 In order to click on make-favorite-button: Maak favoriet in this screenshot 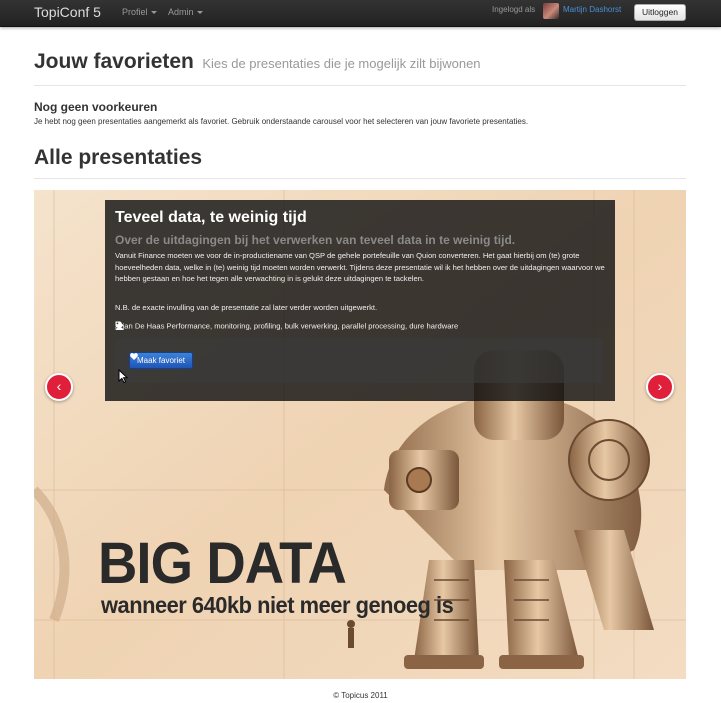, I will do `click(161, 360)`.